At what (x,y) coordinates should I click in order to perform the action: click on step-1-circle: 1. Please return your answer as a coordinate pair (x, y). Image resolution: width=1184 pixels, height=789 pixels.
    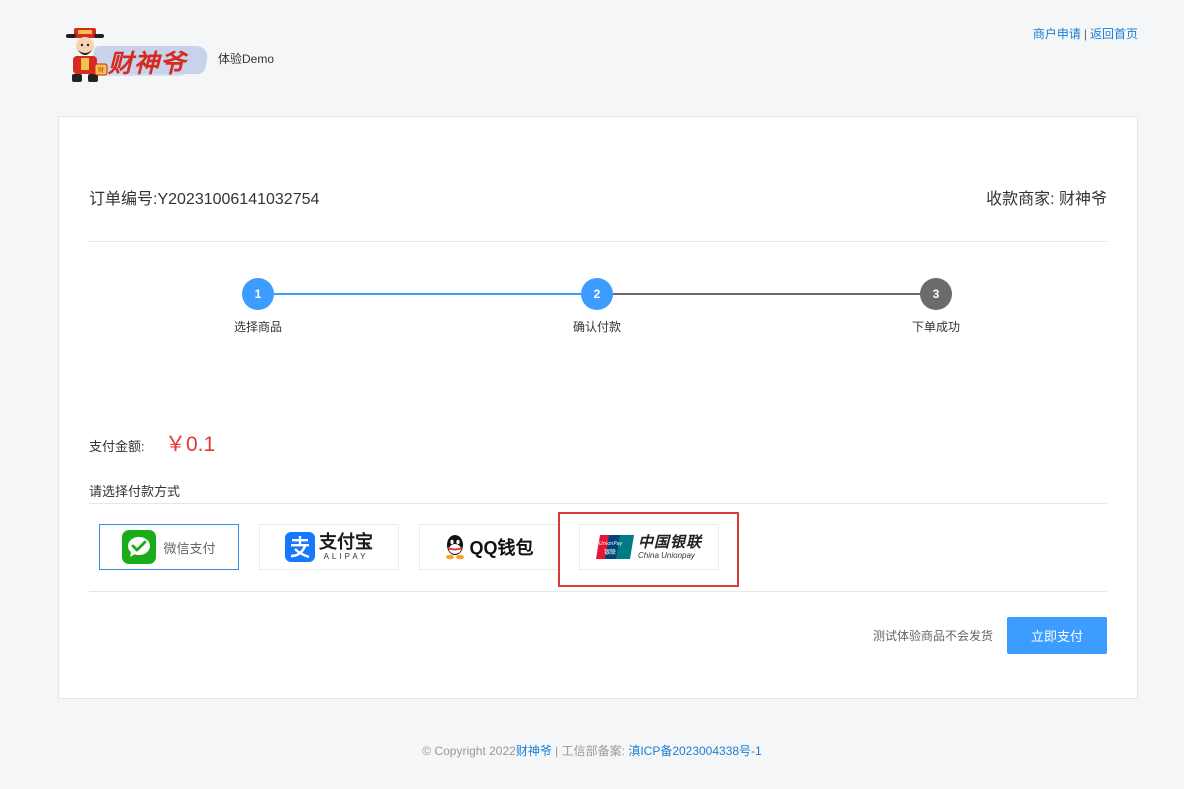
    Looking at the image, I should click on (258, 294).